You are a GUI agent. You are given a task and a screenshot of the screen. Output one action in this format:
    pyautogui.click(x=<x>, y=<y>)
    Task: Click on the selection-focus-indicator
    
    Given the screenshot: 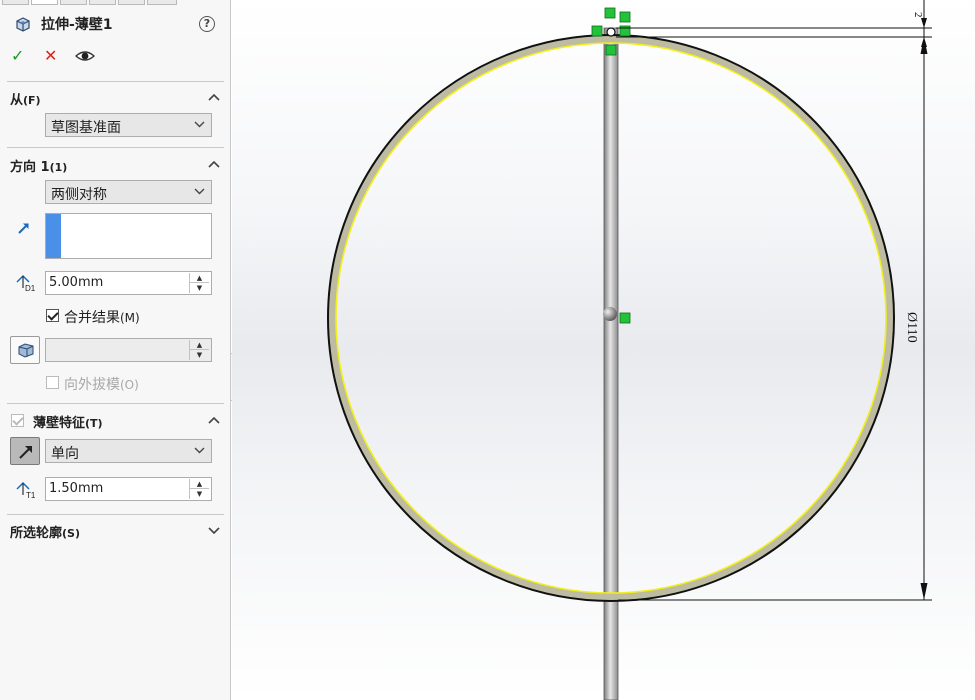 What is the action you would take?
    pyautogui.click(x=53, y=236)
    